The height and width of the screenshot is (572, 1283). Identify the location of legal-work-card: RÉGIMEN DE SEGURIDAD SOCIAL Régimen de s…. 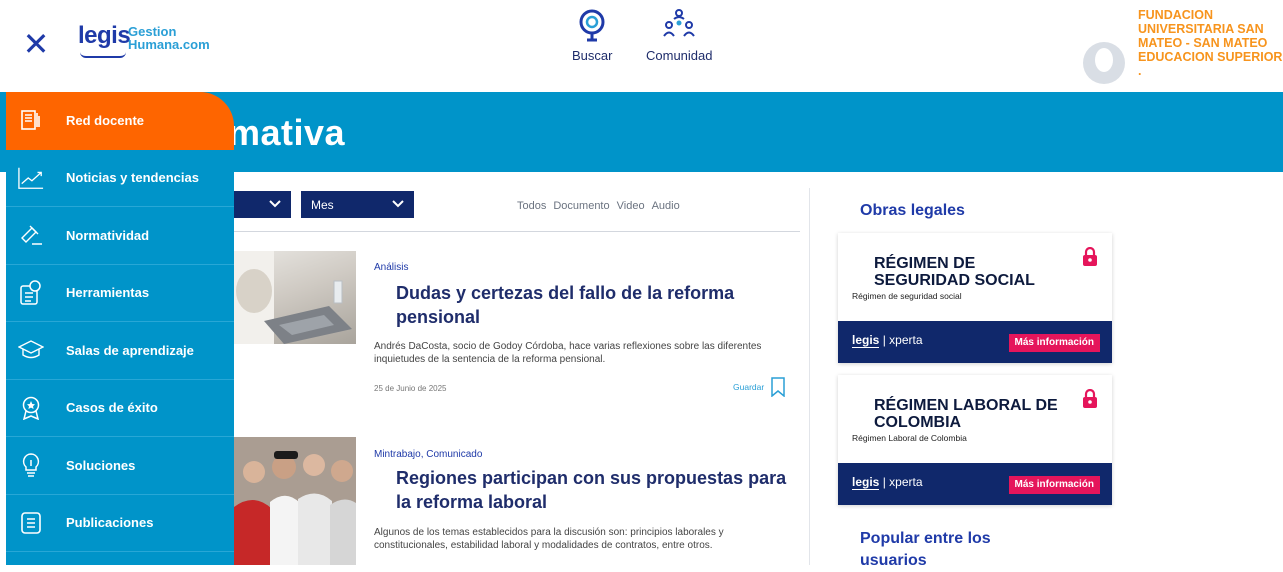
(975, 298).